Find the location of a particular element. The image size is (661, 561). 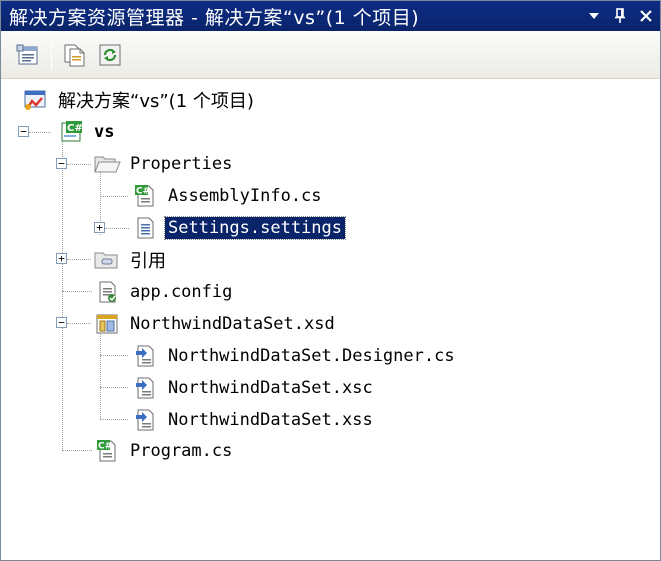

dataset-file-icon is located at coordinates (107, 324).